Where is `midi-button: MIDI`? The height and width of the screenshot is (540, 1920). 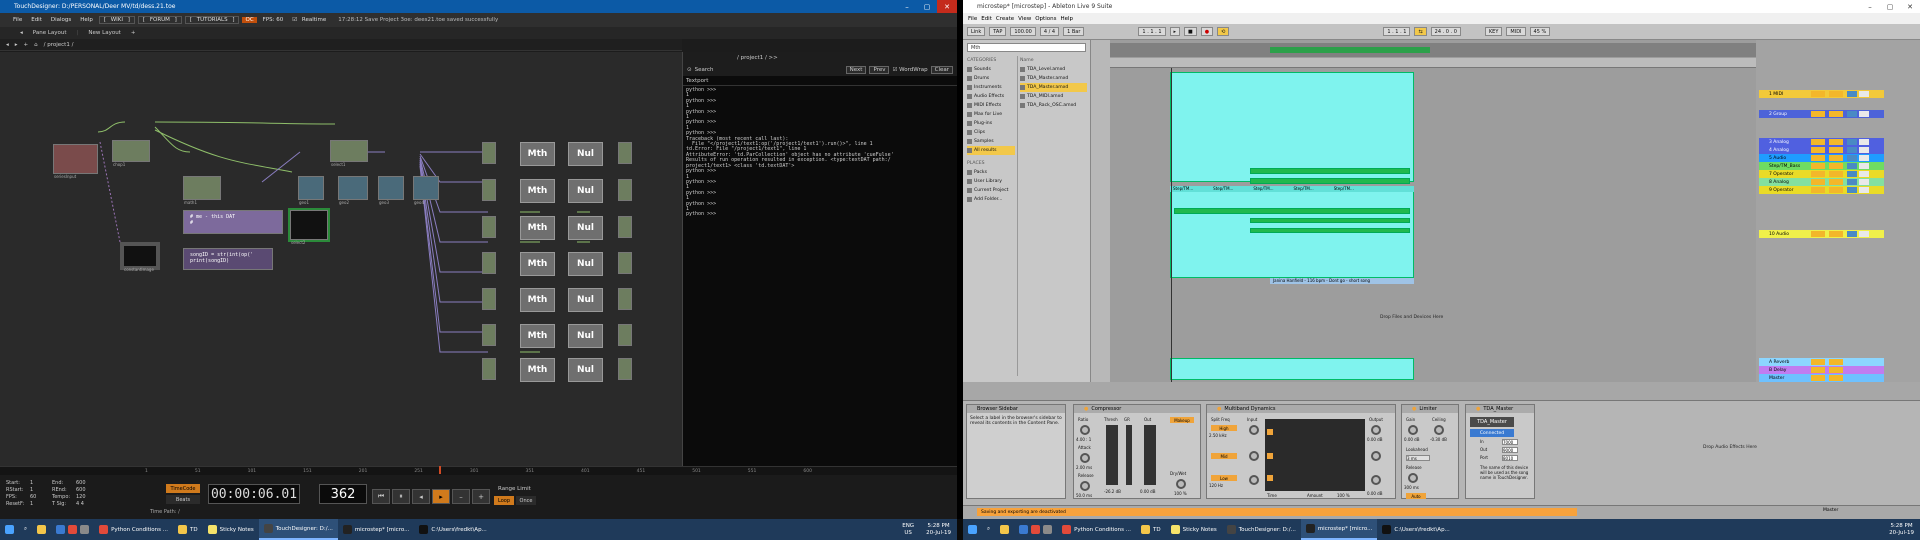 midi-button: MIDI is located at coordinates (1516, 31).